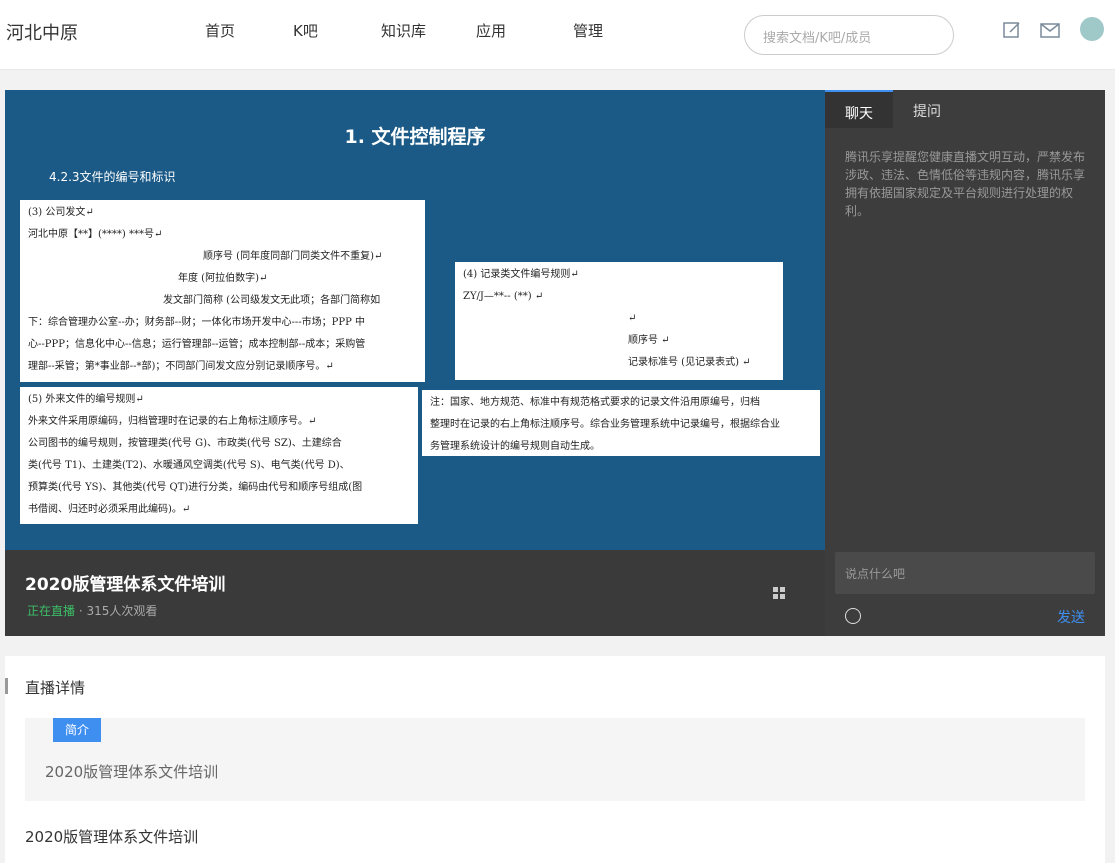 Image resolution: width=1115 pixels, height=863 pixels. Describe the element at coordinates (132, 772) in the screenshot. I see `intro-text: 2020版管理体系文件培训` at that location.